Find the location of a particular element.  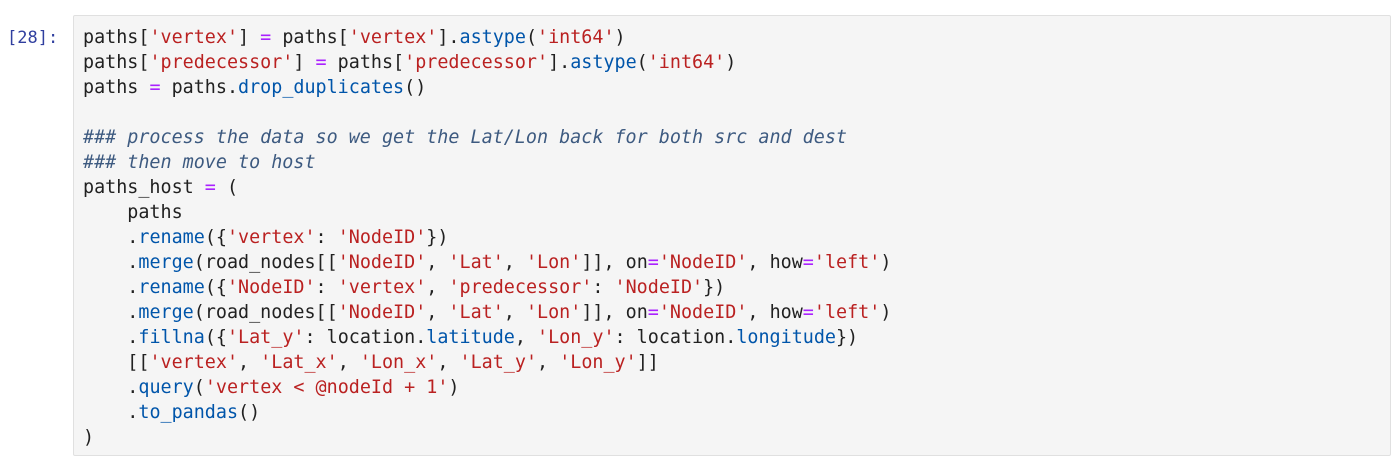

code-token: latitude is located at coordinates (470, 337).